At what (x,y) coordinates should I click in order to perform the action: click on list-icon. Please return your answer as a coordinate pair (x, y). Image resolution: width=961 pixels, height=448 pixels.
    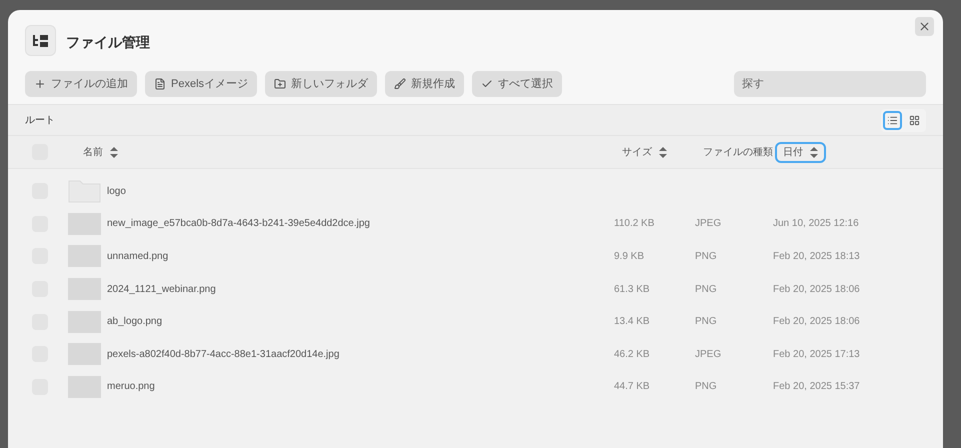
    Looking at the image, I should click on (892, 120).